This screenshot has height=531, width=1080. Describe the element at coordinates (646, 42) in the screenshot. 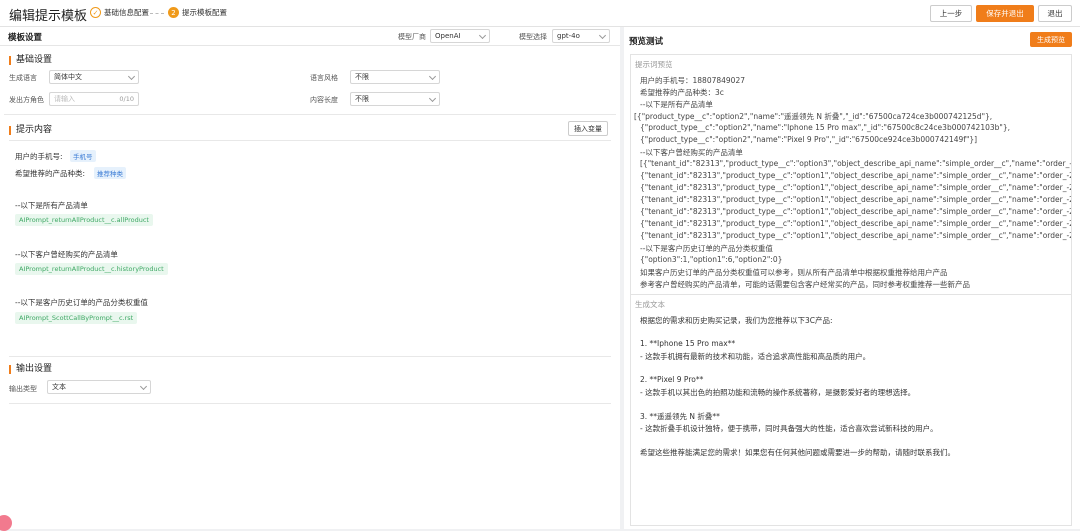

I see `panel-title: 预览测试` at that location.